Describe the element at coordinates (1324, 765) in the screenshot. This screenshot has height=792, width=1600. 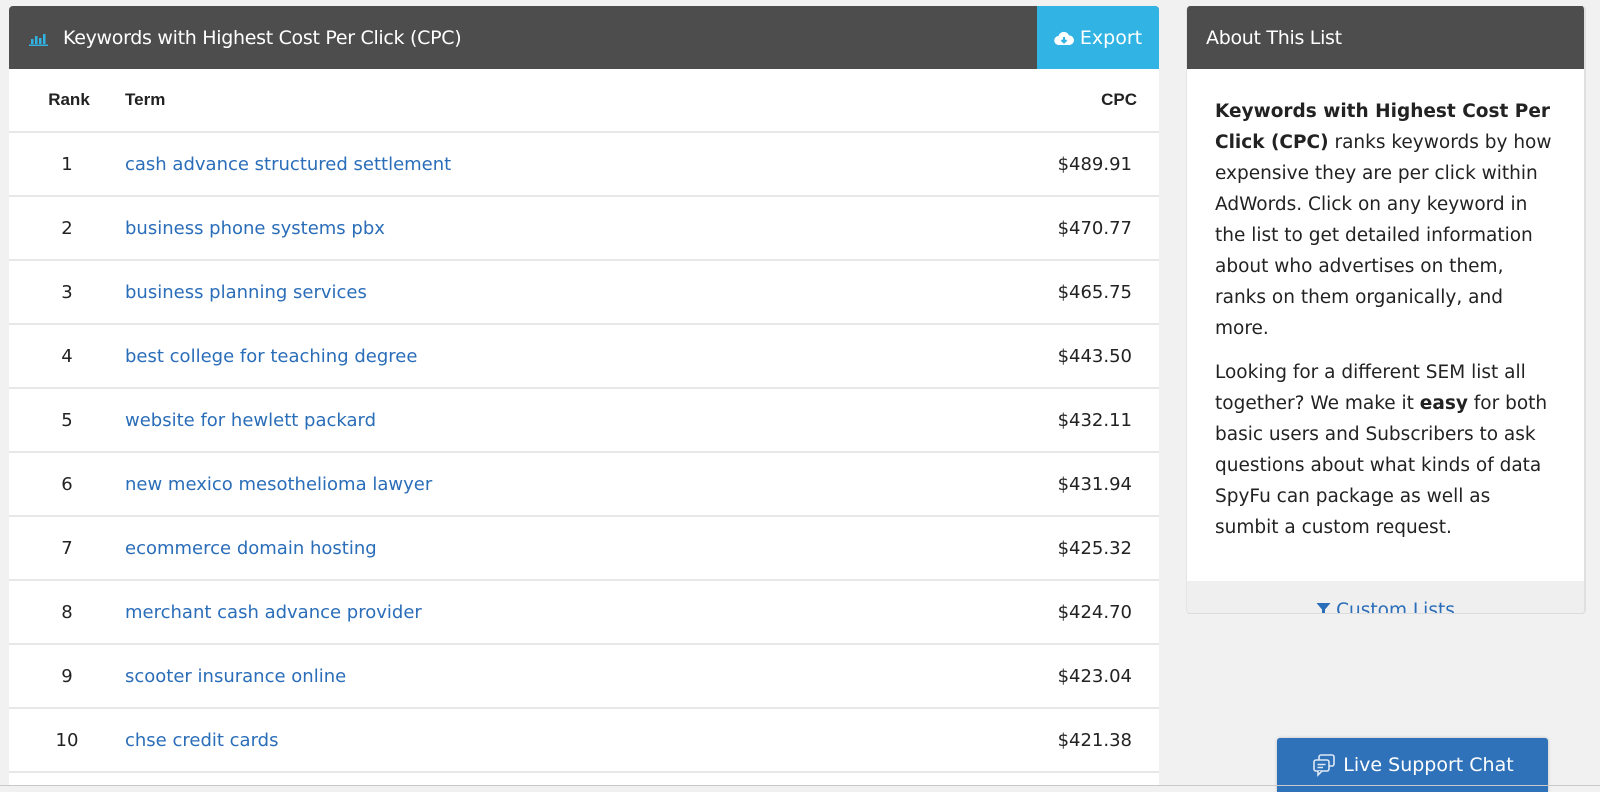
I see `chat-bubbles-icon` at that location.